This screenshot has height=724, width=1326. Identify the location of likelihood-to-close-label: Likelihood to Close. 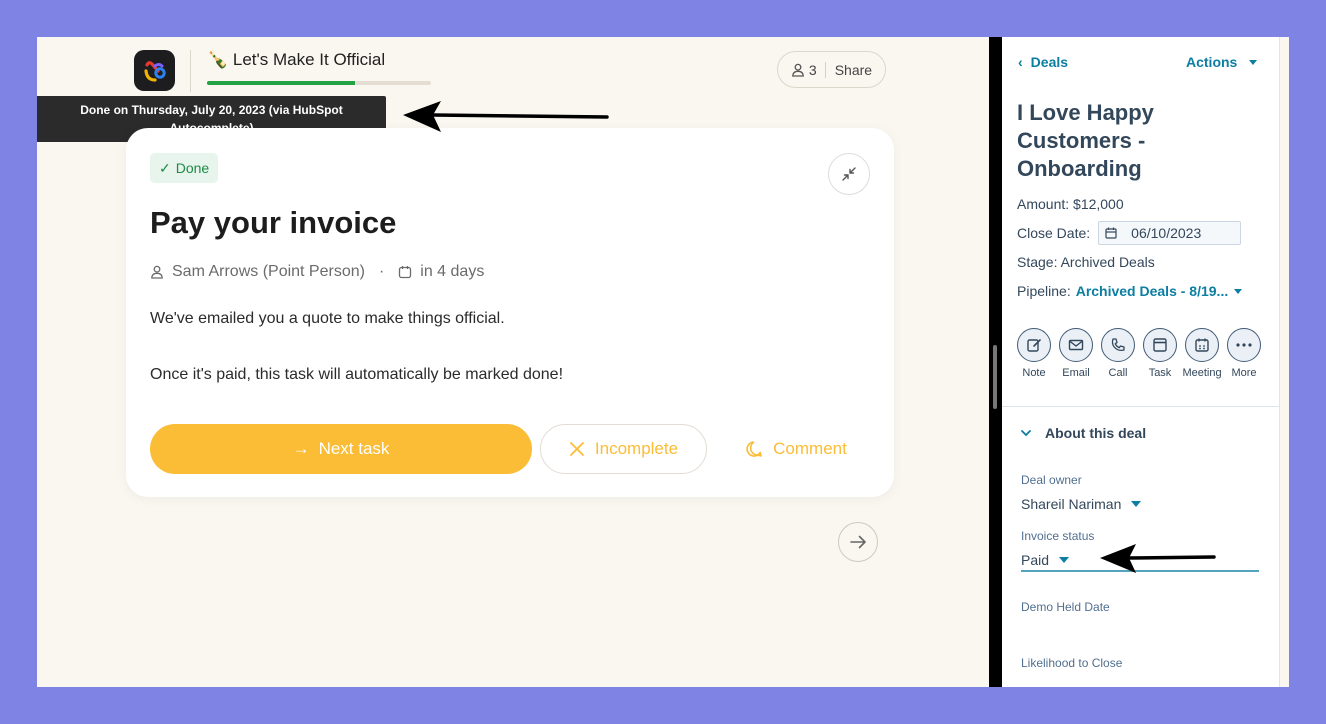
(1072, 663).